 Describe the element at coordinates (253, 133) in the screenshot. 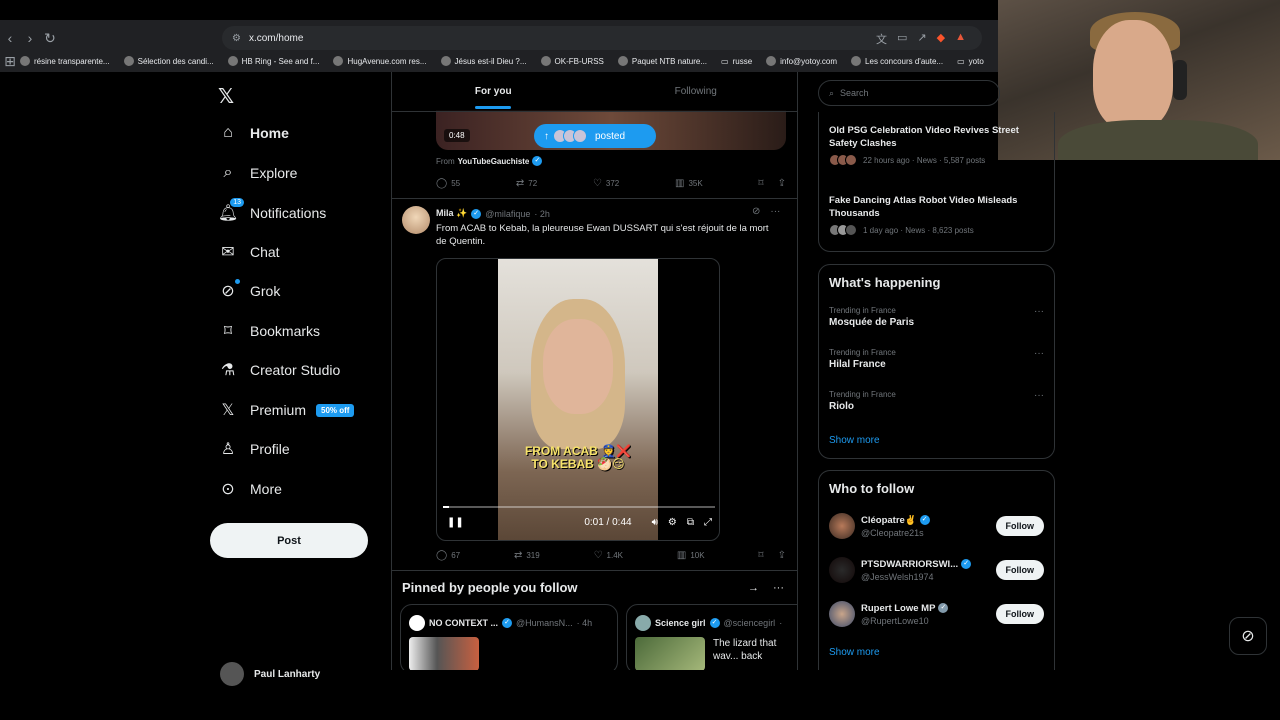

I see `nav-home: ⌂ Home` at that location.